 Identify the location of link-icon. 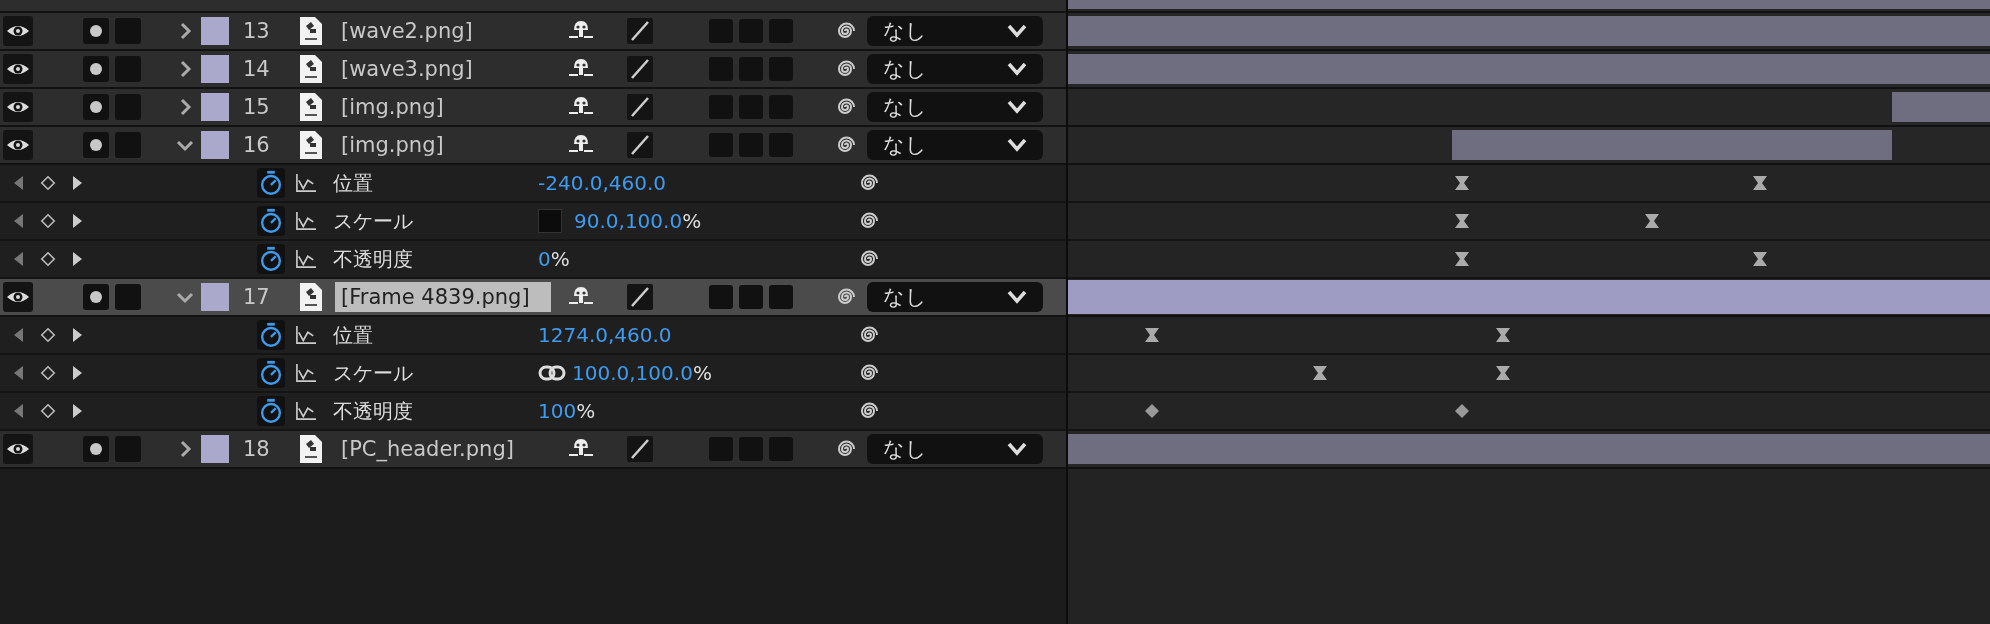
(552, 373).